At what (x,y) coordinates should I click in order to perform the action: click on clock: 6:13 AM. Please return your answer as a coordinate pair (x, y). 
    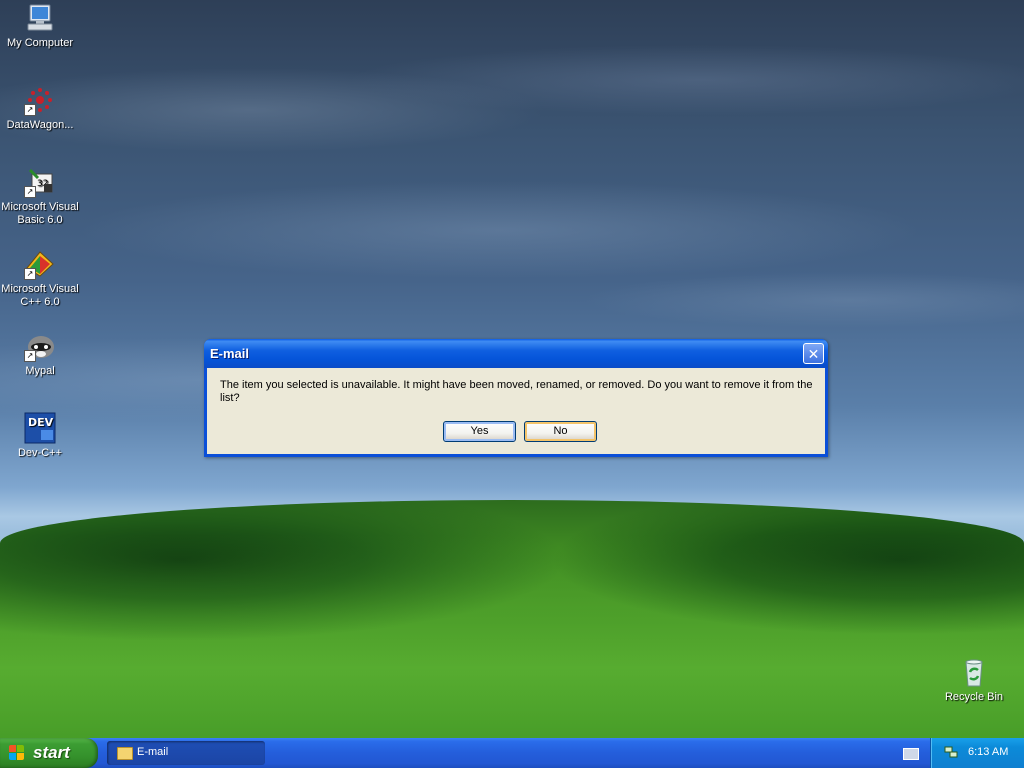
    Looking at the image, I should click on (988, 752).